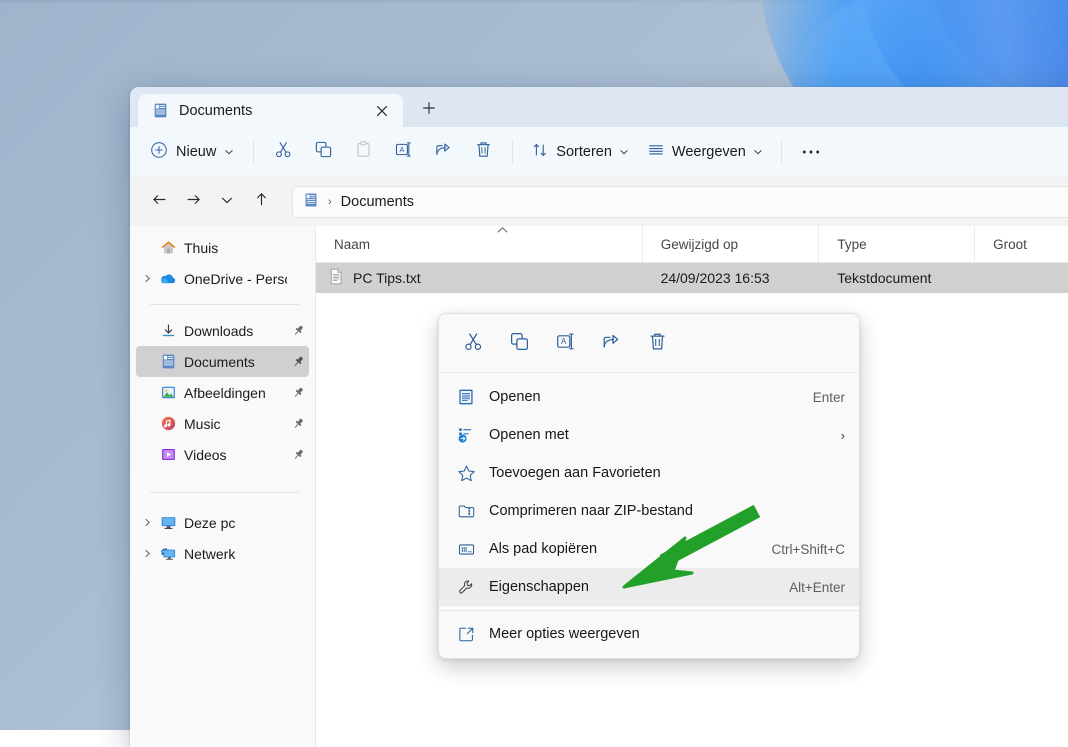  What do you see at coordinates (649, 435) in the screenshot?
I see `context-item-openen-met: Openen met ›` at bounding box center [649, 435].